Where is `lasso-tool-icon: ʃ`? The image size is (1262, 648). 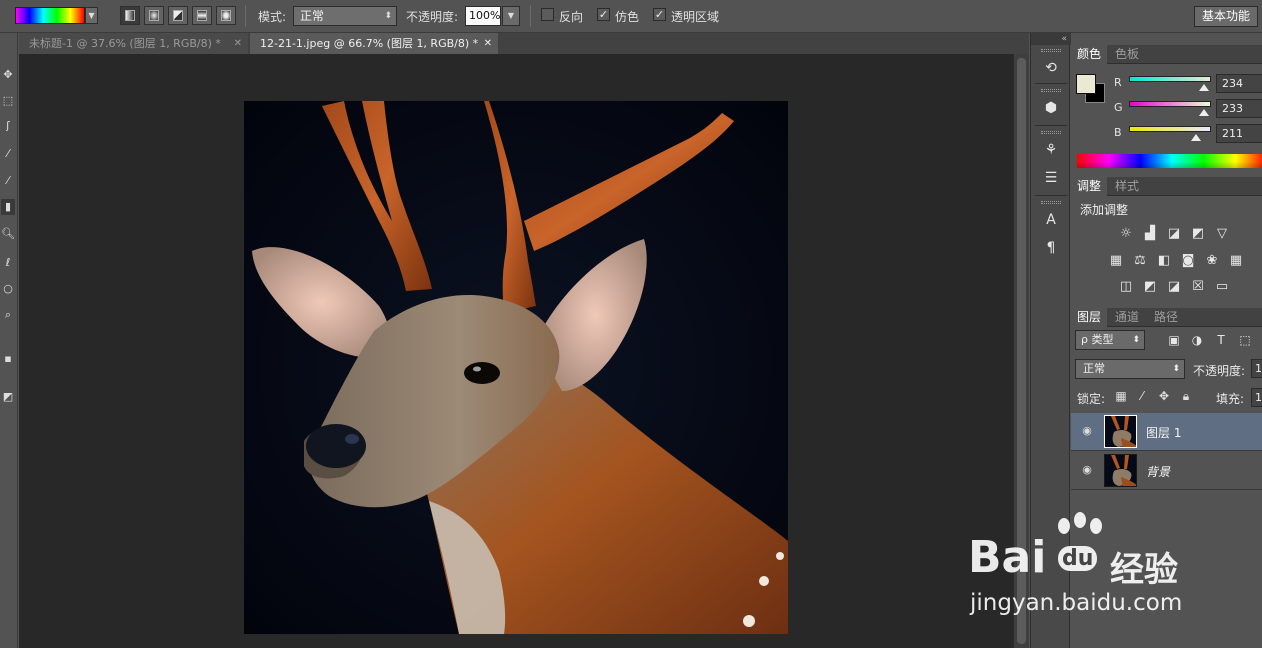
lasso-tool-icon: ʃ is located at coordinates (8, 126).